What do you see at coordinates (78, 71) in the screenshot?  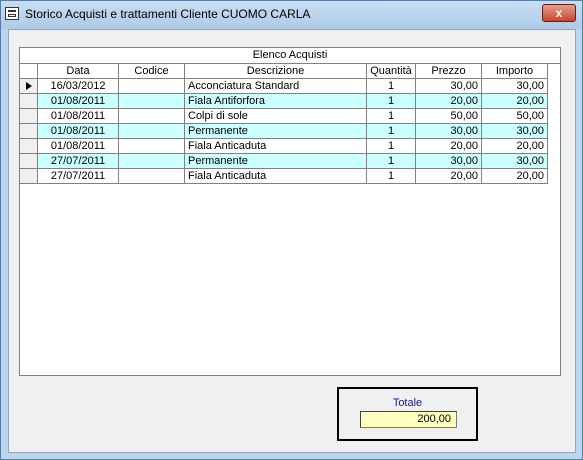 I see `column-header-data: Data` at bounding box center [78, 71].